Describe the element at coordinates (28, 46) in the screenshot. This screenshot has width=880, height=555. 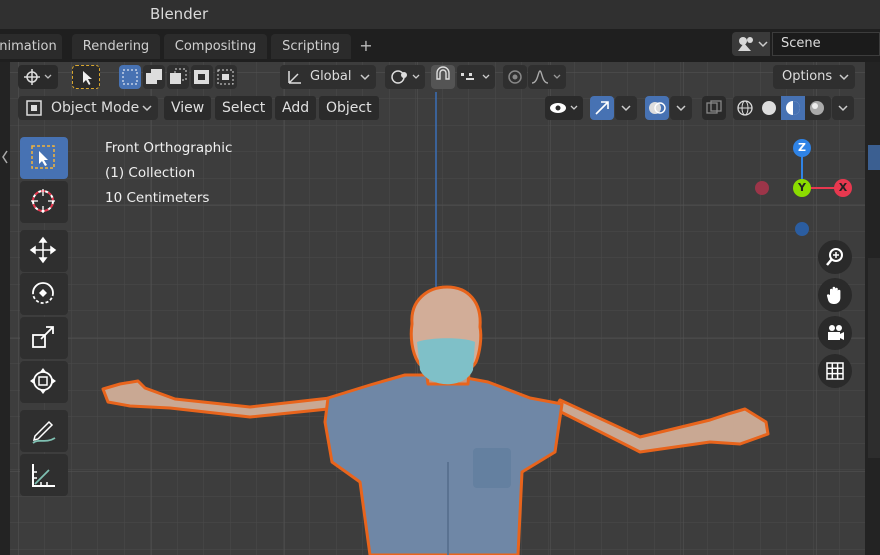
I see `tab-label: nimation` at that location.